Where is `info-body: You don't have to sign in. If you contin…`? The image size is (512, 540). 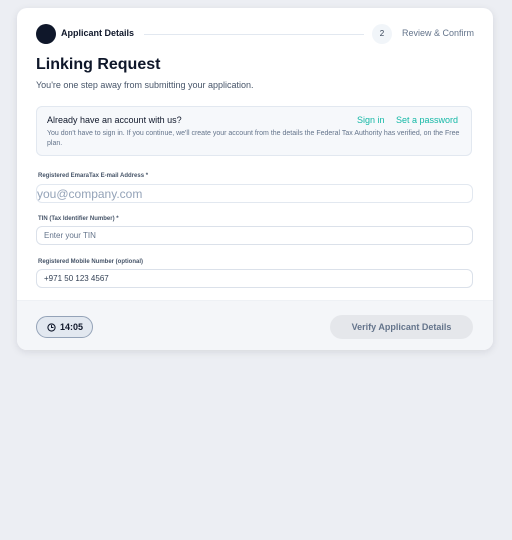
info-body: You don't have to sign in. If you contin… is located at coordinates (253, 138).